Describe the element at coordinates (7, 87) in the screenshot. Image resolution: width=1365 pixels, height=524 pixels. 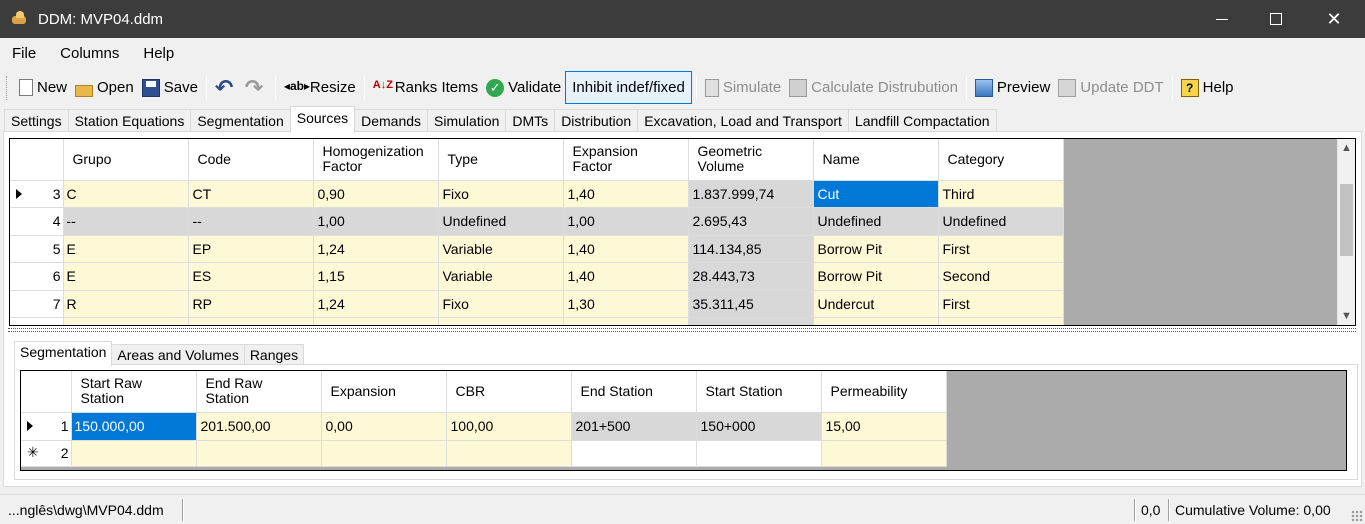
I see `toolbar-grip` at that location.